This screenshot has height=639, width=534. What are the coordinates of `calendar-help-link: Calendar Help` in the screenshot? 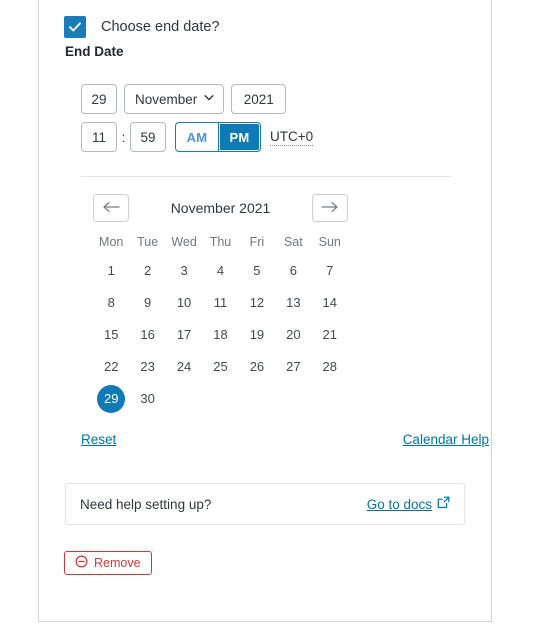 It's located at (446, 439).